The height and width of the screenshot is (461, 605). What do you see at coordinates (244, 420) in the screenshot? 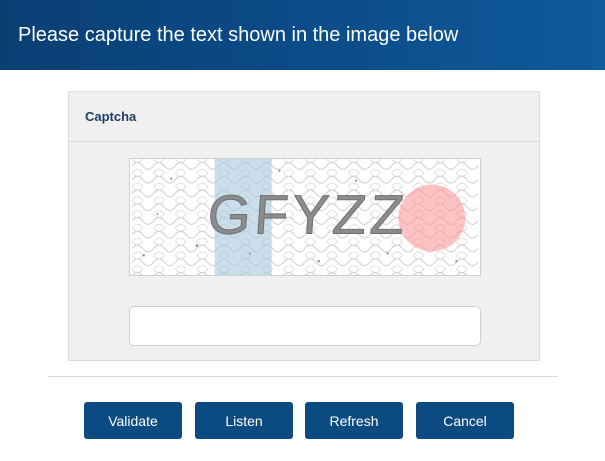
I see `listen-button: Listen` at bounding box center [244, 420].